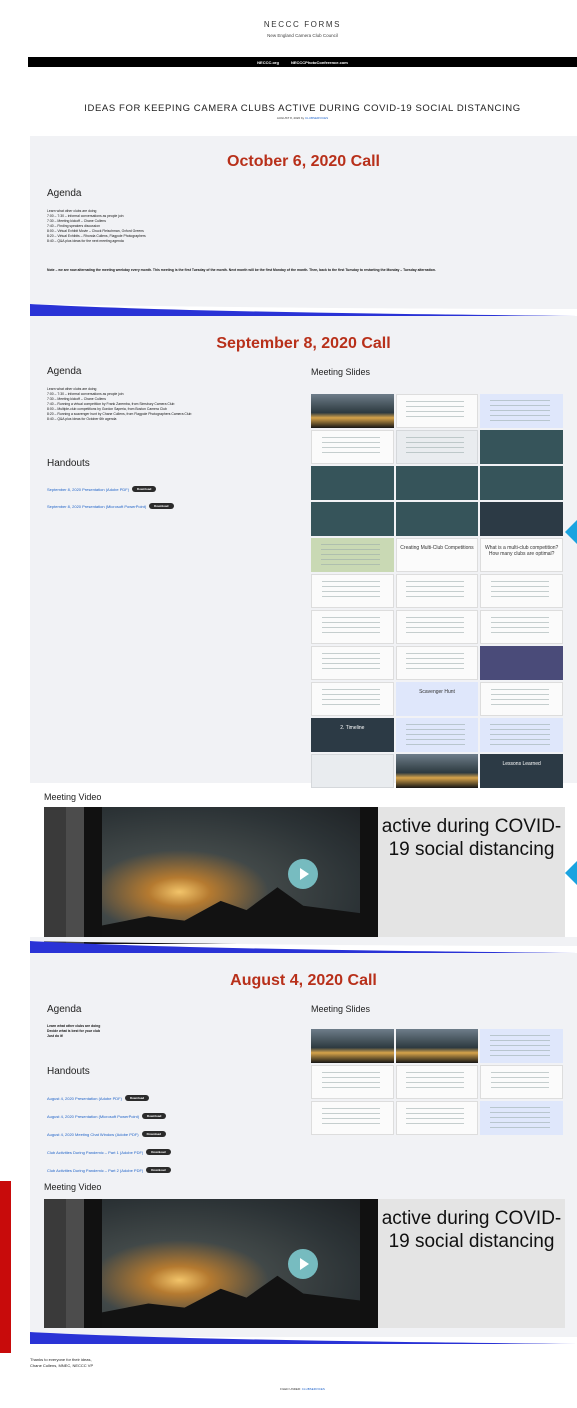 The image size is (577, 1408). I want to click on slide-caption: Lessons Learned, so click(521, 763).